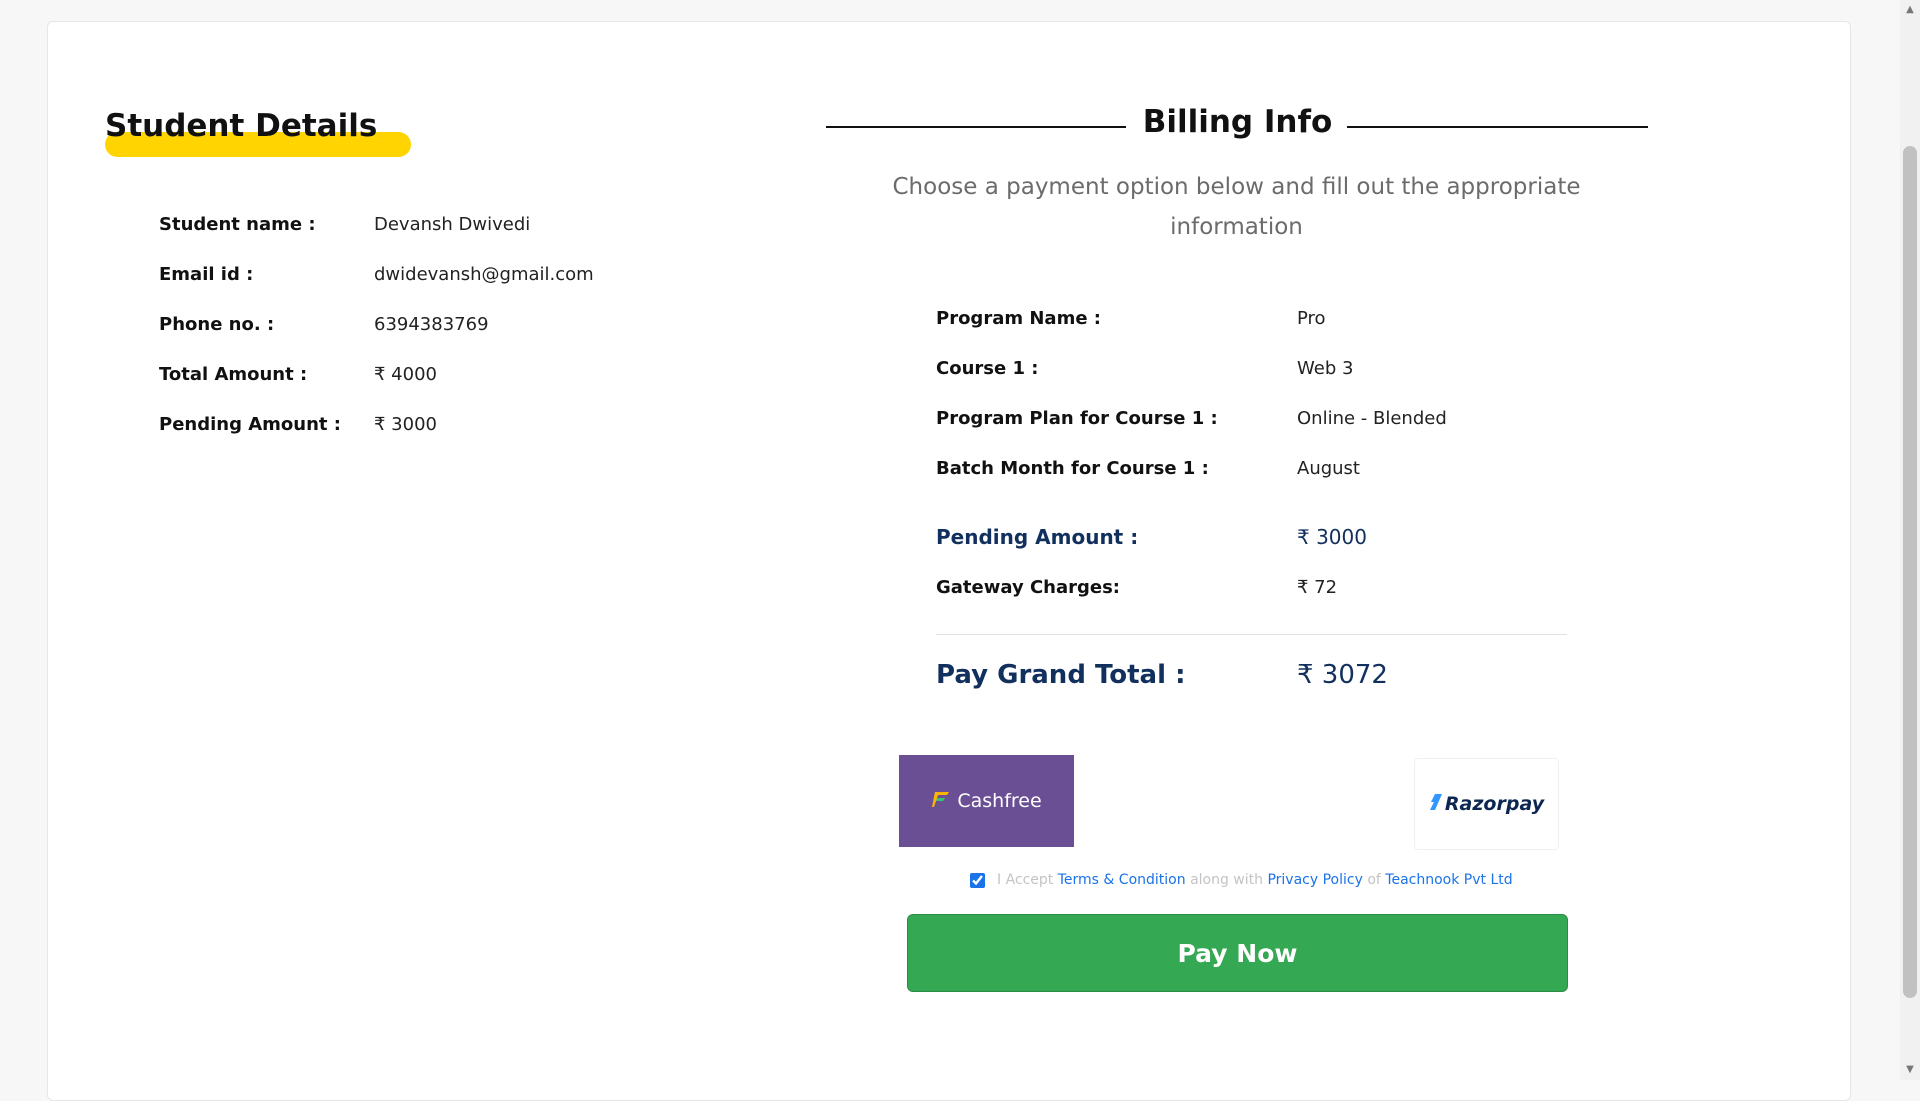 The width and height of the screenshot is (1920, 1101). What do you see at coordinates (1072, 468) in the screenshot?
I see `row-label: Batch Month for Course 1 :` at bounding box center [1072, 468].